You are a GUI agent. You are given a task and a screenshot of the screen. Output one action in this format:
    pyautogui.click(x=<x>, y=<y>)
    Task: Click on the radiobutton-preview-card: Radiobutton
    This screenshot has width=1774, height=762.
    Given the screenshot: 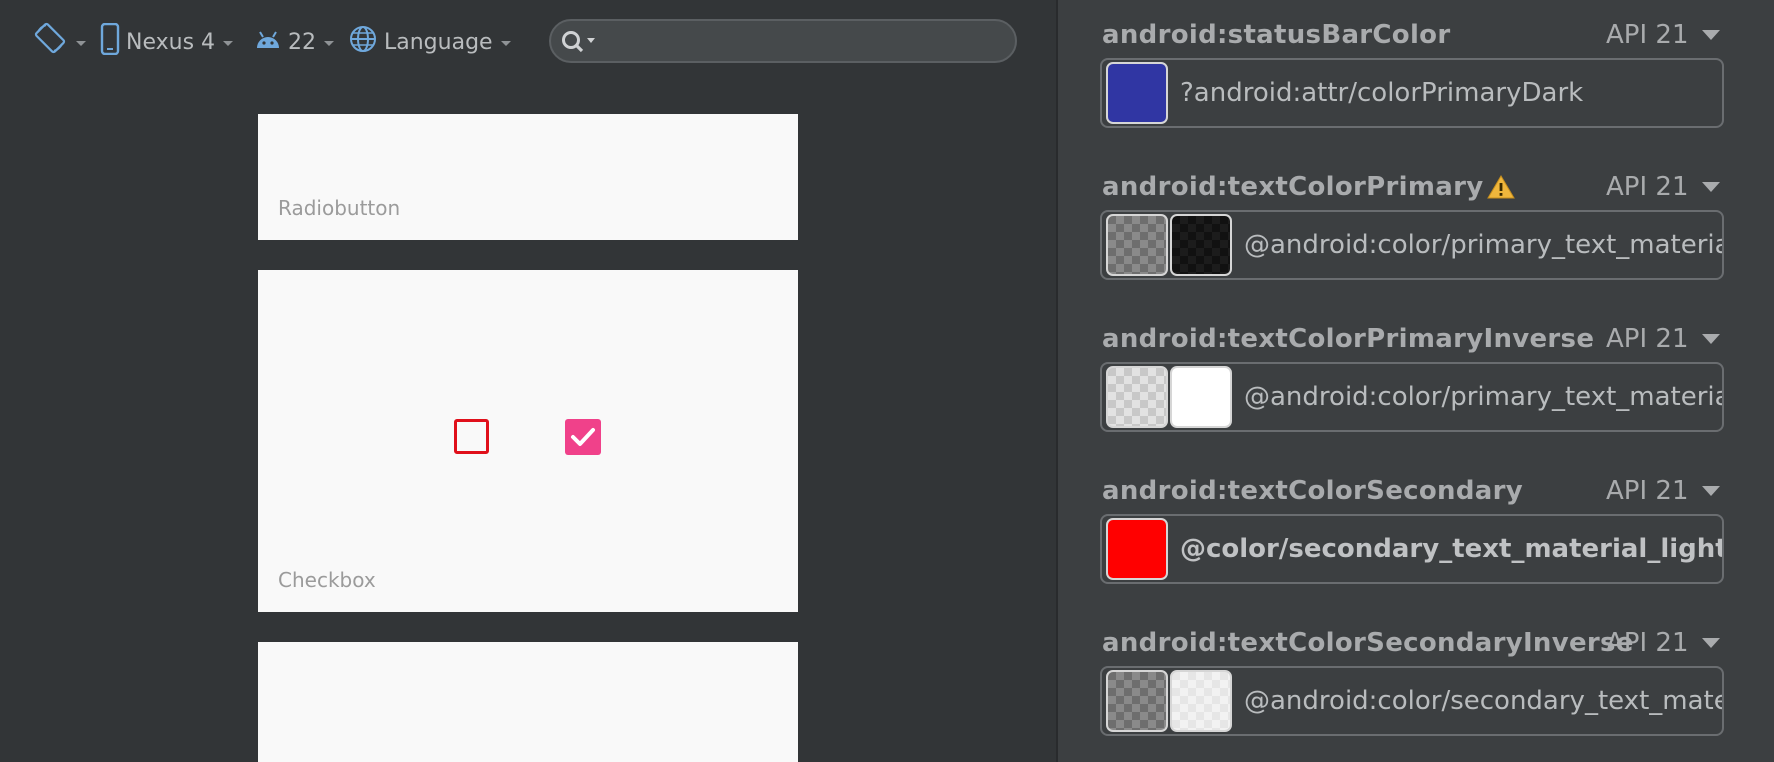 What is the action you would take?
    pyautogui.click(x=528, y=177)
    